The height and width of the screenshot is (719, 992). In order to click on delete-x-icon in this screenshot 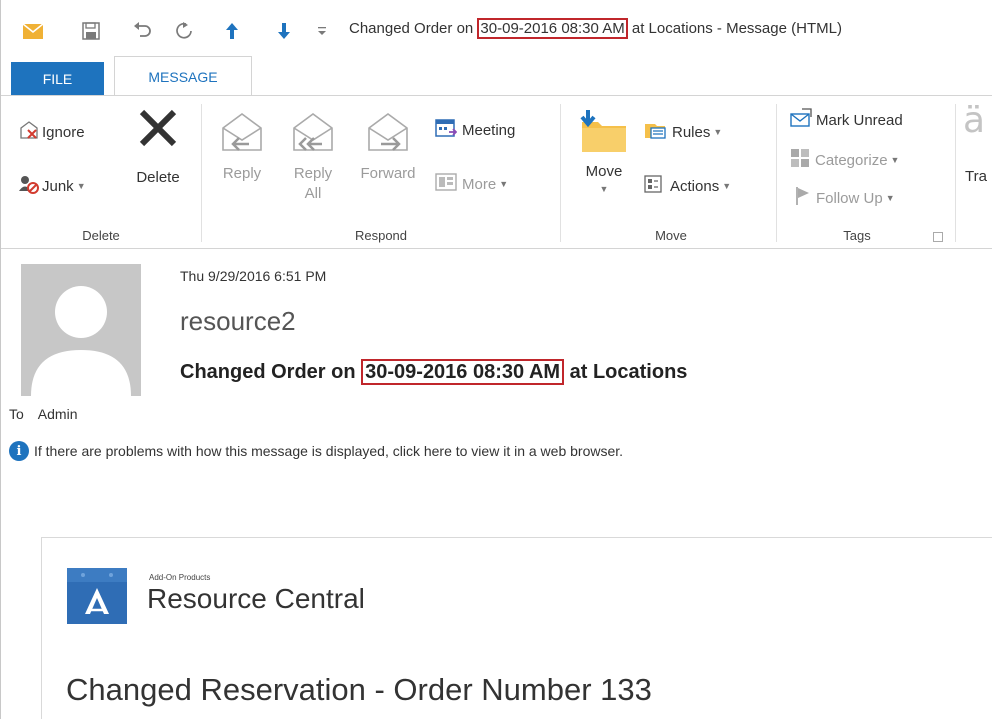, I will do `click(158, 130)`.